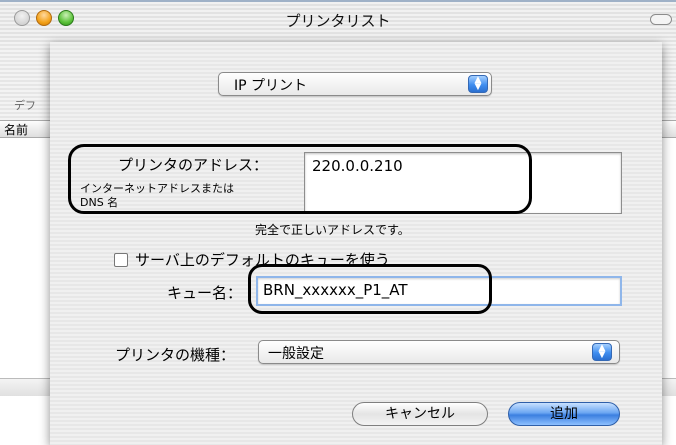 This screenshot has width=676, height=445. I want to click on address-status-text: 完全で正しいアドレスです。, so click(332, 230).